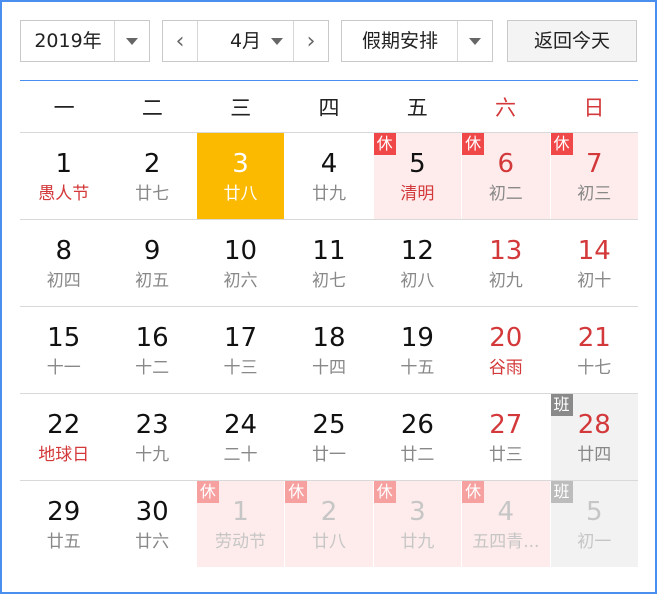 The height and width of the screenshot is (594, 657). I want to click on calendar-toolbar: 2019年 ‹ 4月 › 假期安排 返回今天, so click(330, 42).